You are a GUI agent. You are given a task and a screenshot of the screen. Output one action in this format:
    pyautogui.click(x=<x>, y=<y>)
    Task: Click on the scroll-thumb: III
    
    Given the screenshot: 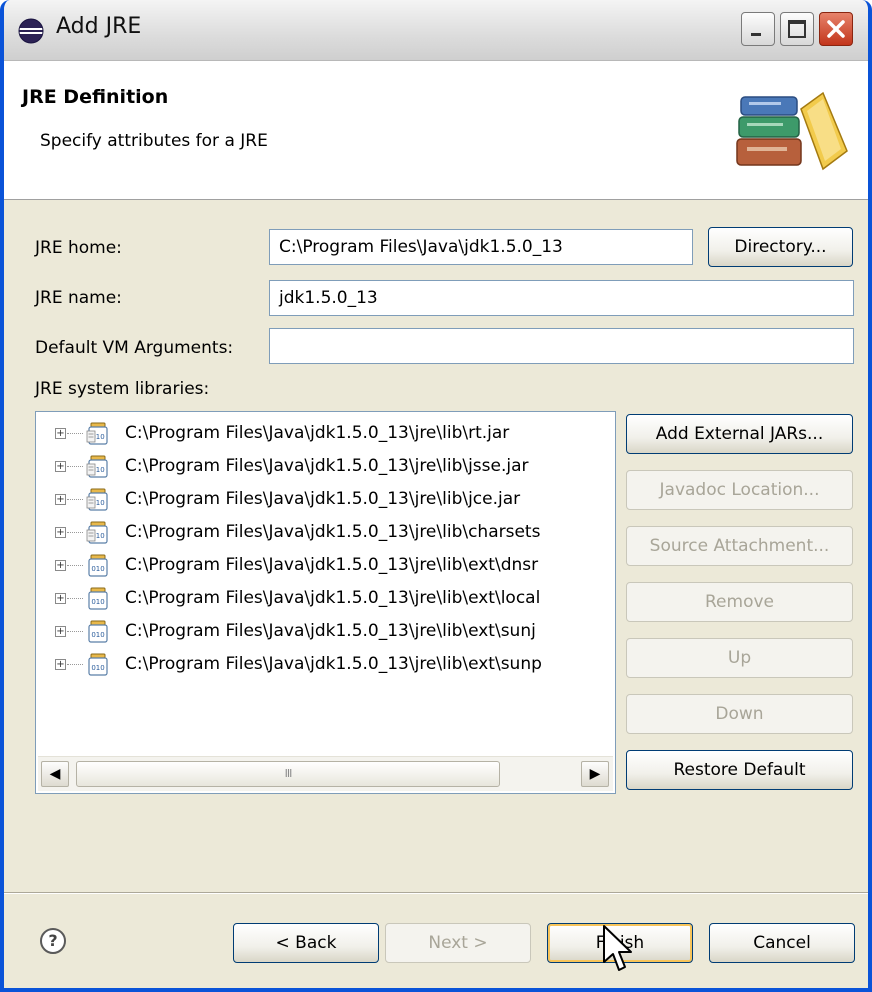 What is the action you would take?
    pyautogui.click(x=288, y=774)
    